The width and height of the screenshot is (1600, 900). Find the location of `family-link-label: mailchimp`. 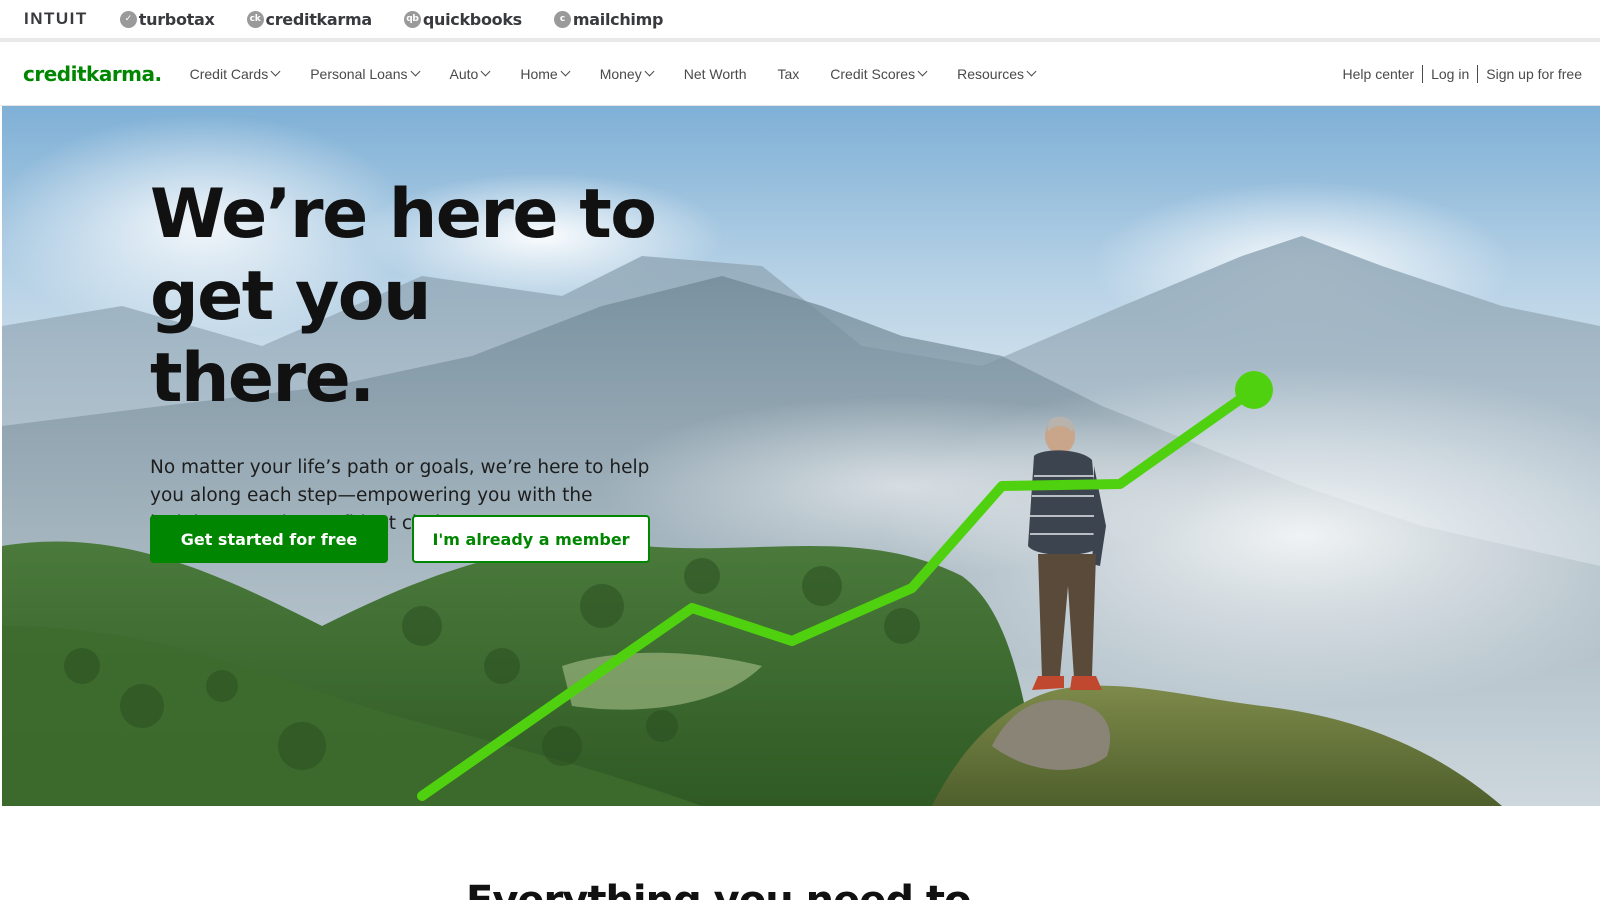

family-link-label: mailchimp is located at coordinates (618, 19).